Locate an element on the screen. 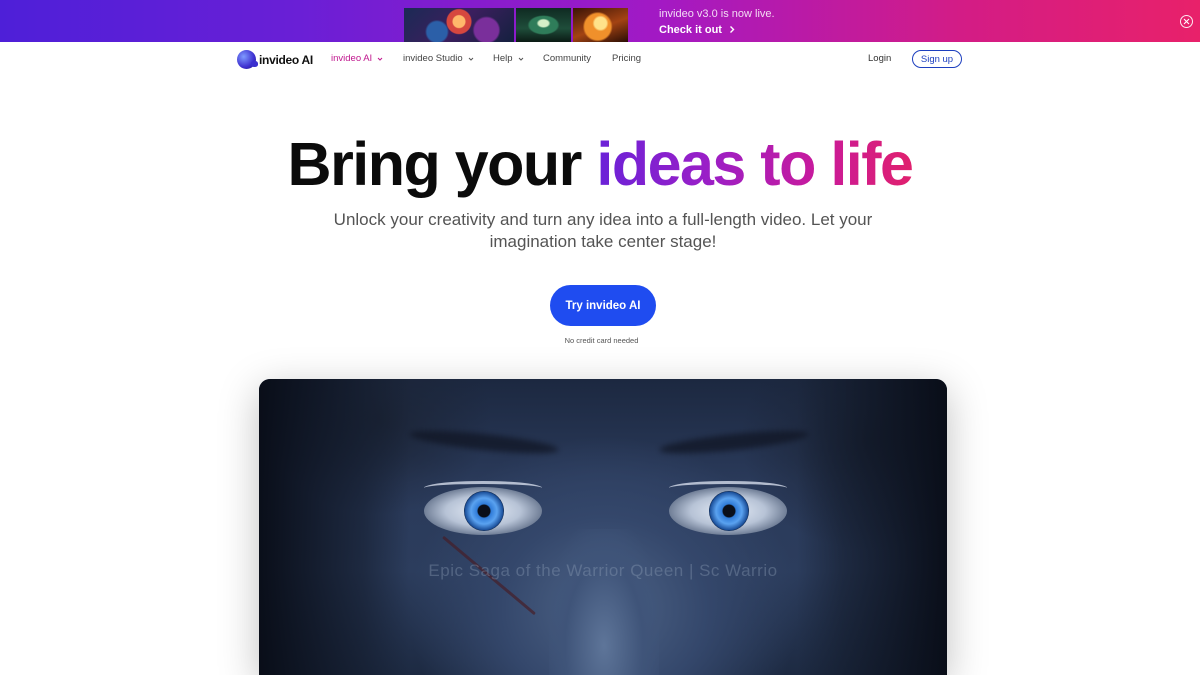 This screenshot has width=1200, height=675. page-title: Bring your ideas to life is located at coordinates (600, 164).